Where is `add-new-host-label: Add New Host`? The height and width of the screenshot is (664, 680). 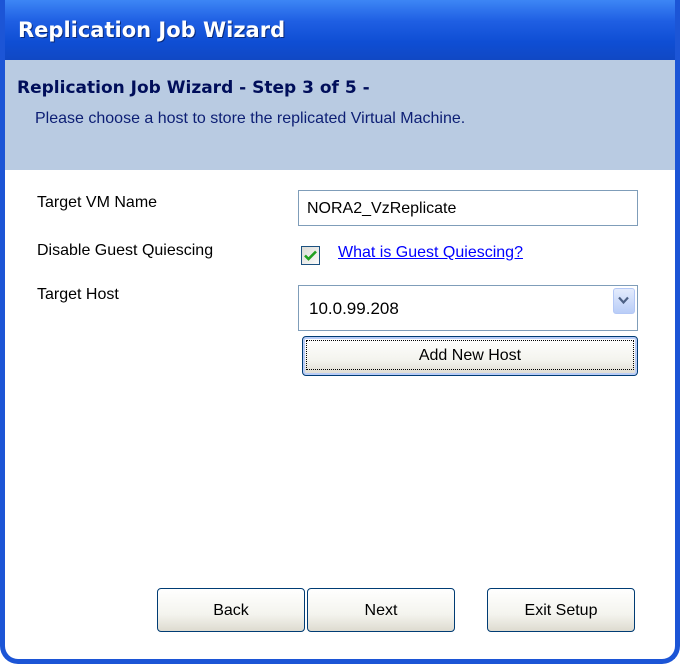 add-new-host-label: Add New Host is located at coordinates (470, 355).